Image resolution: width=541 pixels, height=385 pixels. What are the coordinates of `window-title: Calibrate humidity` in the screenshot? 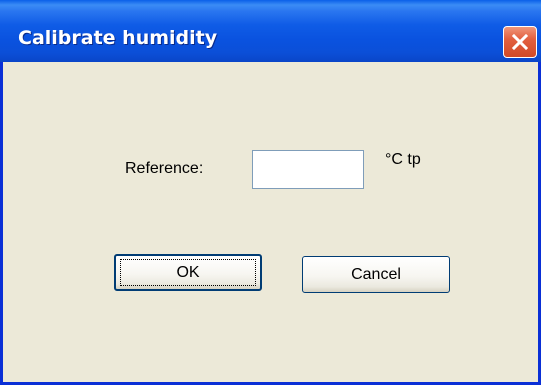 It's located at (118, 38).